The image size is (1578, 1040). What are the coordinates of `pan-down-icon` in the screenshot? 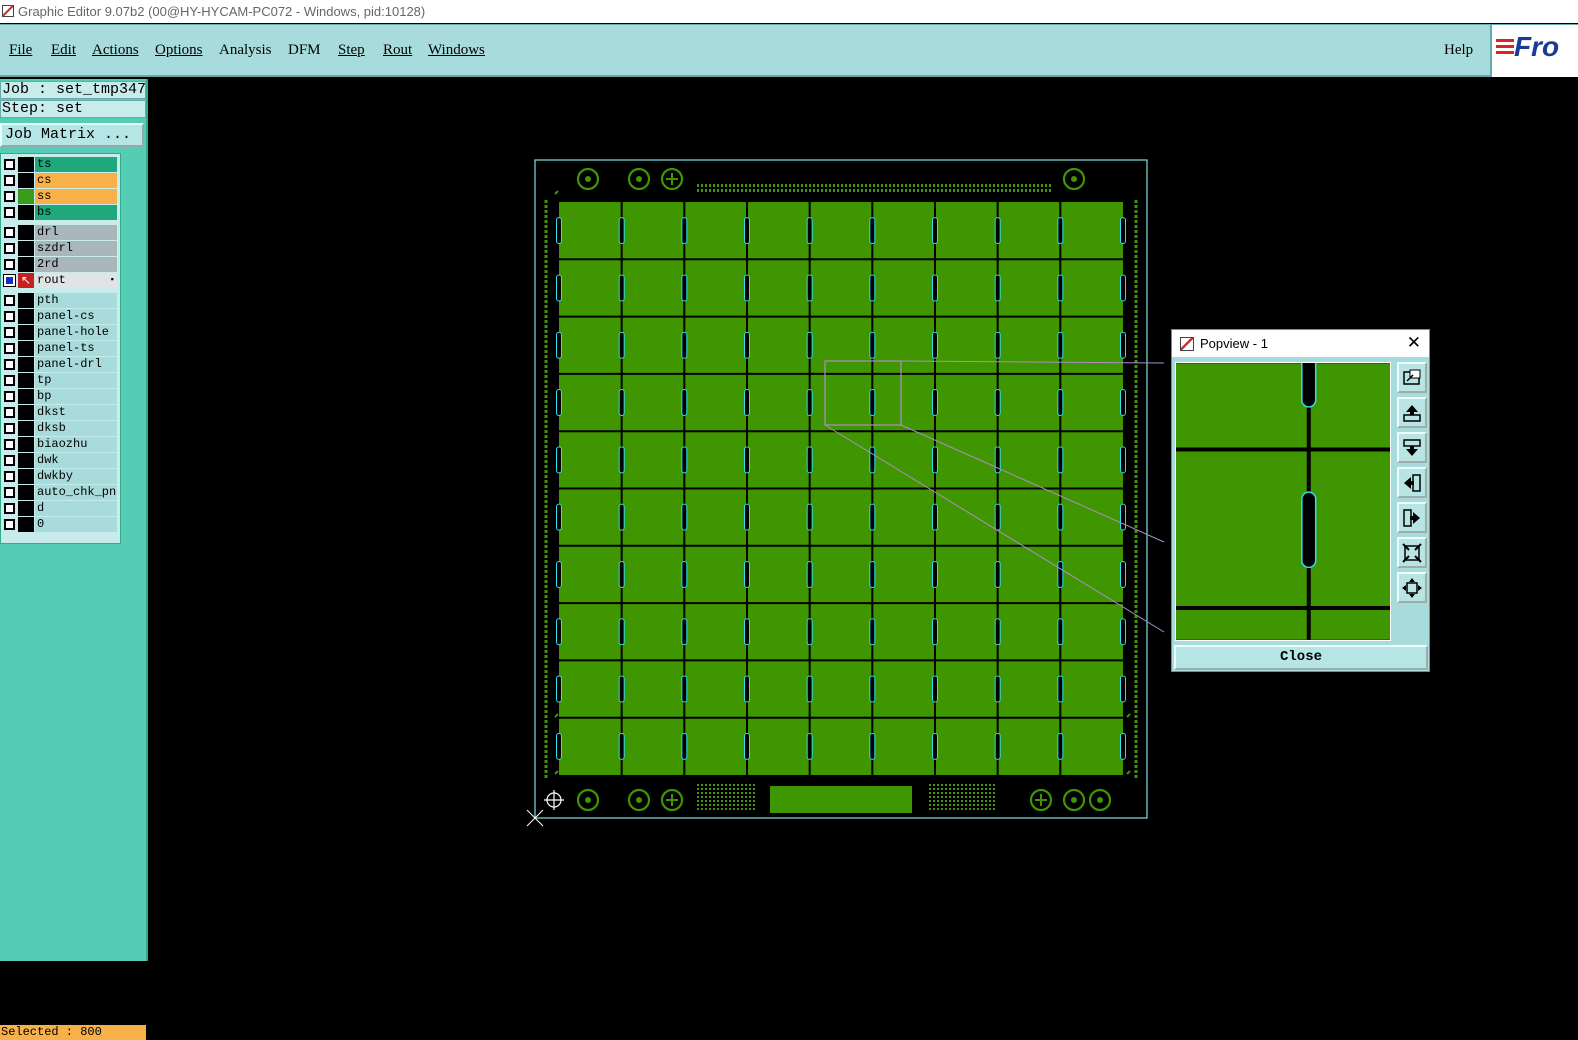 It's located at (1412, 447).